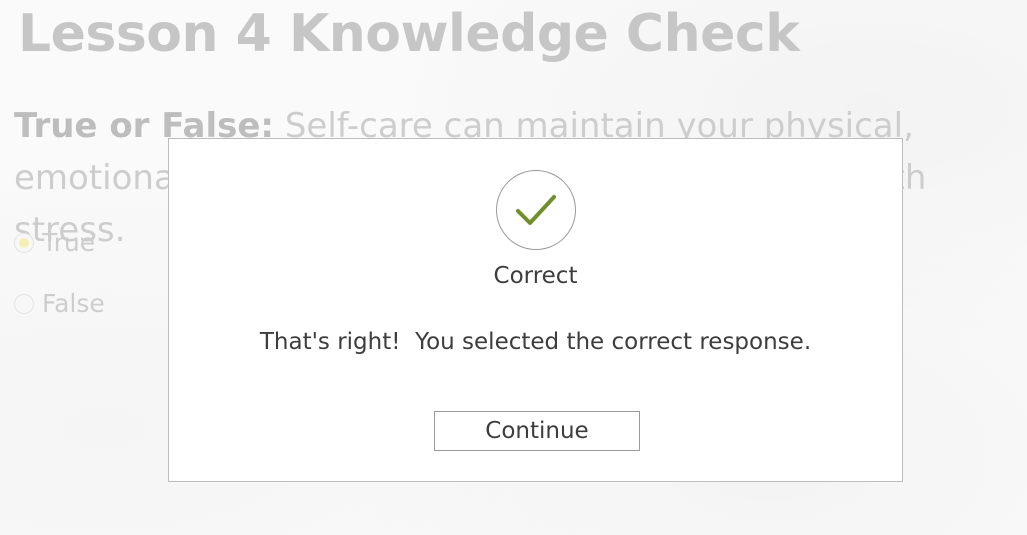 The width and height of the screenshot is (1027, 535). Describe the element at coordinates (535, 276) in the screenshot. I see `result-title: Correct` at that location.